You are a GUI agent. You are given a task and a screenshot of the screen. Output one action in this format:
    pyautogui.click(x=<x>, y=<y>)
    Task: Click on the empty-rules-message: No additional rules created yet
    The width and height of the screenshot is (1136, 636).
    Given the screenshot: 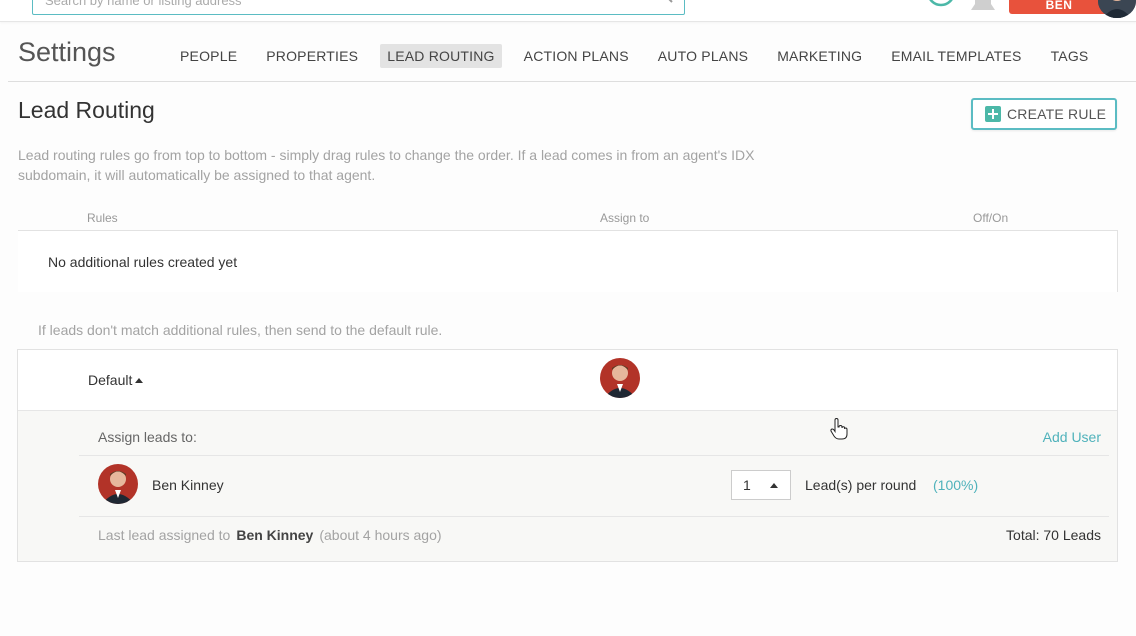 What is the action you would take?
    pyautogui.click(x=143, y=262)
    